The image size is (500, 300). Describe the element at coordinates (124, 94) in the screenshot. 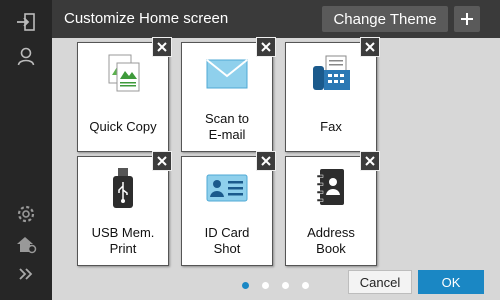

I see `tile-quick-copy: Quick Copy` at that location.